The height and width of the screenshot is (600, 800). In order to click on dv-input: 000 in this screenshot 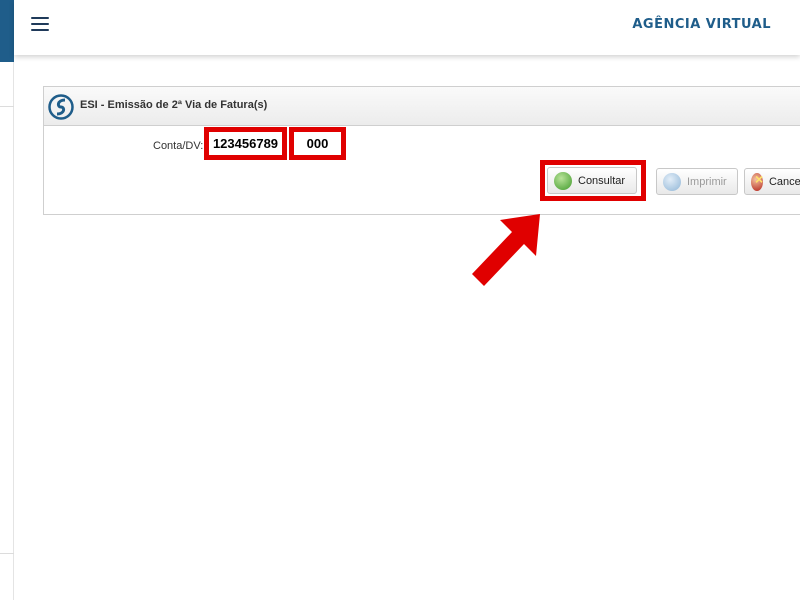, I will do `click(317, 143)`.